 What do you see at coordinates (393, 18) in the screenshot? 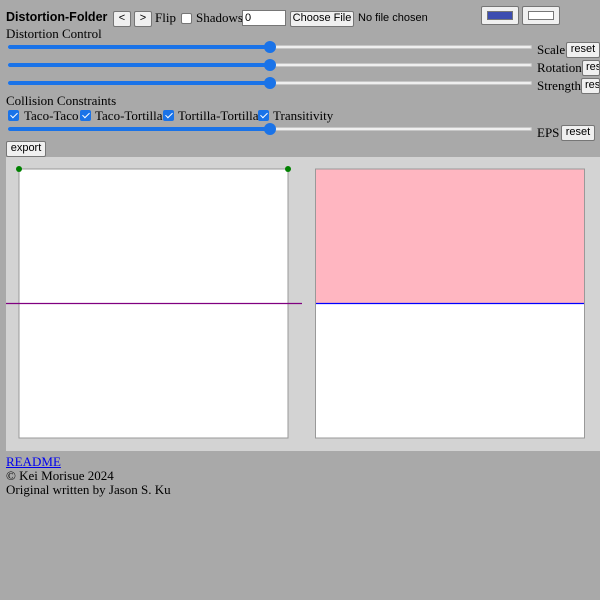
I see `file-status: No file chosen` at bounding box center [393, 18].